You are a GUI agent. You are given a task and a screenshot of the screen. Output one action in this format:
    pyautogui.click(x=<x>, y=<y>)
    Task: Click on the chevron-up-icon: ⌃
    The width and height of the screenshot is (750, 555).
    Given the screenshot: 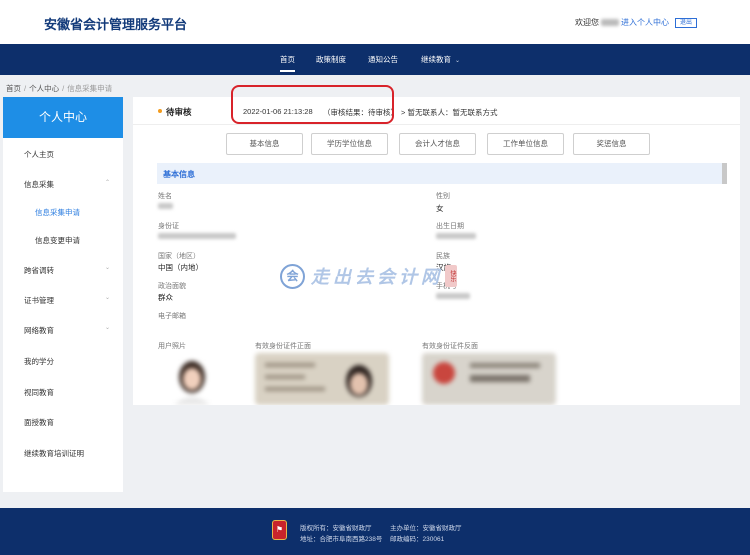 What is the action you would take?
    pyautogui.click(x=108, y=183)
    